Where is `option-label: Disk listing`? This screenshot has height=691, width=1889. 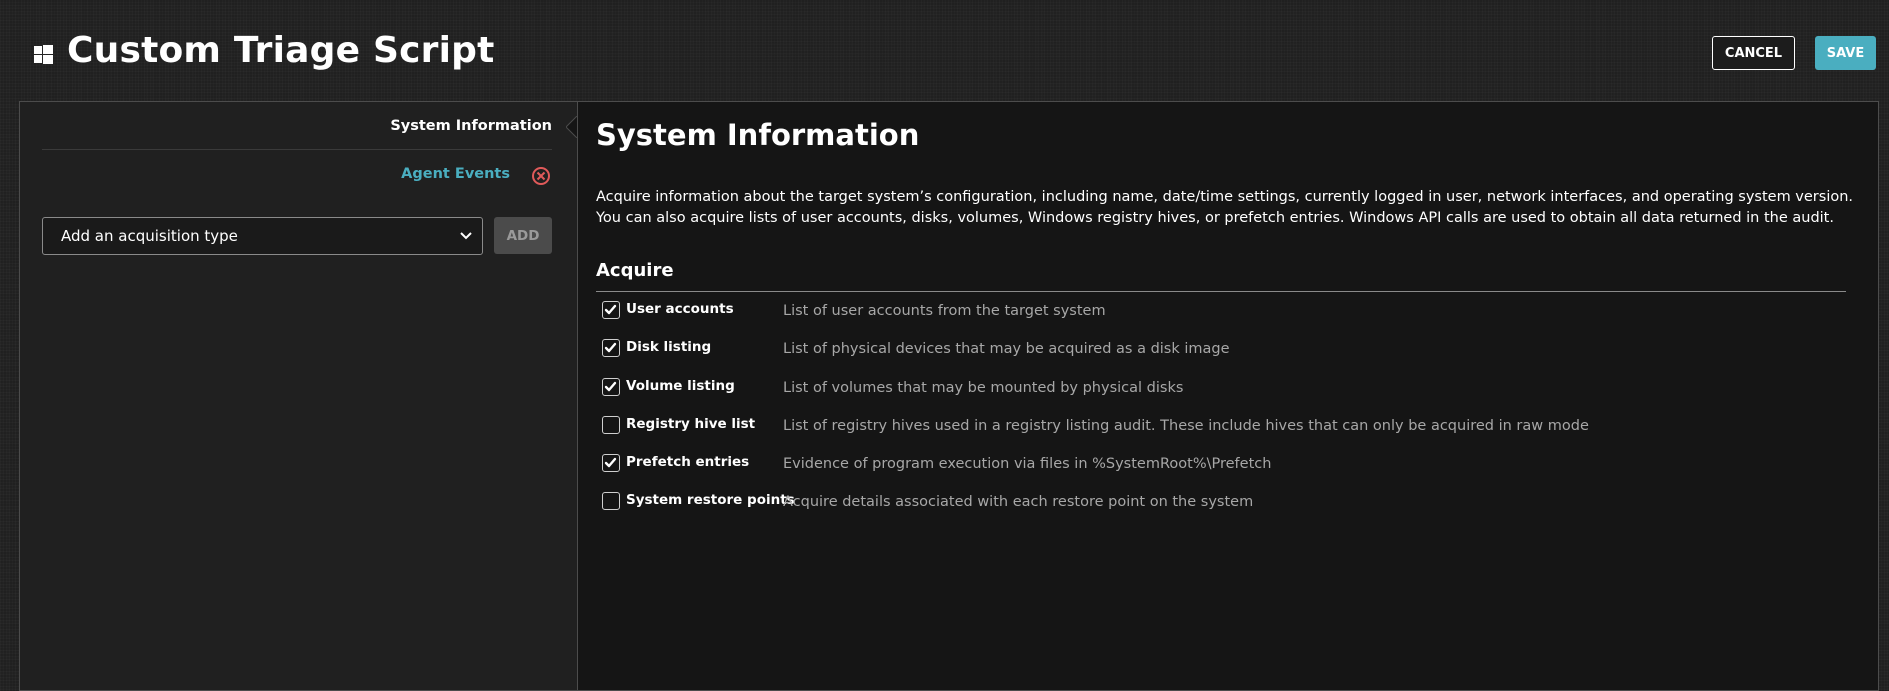
option-label: Disk listing is located at coordinates (669, 347).